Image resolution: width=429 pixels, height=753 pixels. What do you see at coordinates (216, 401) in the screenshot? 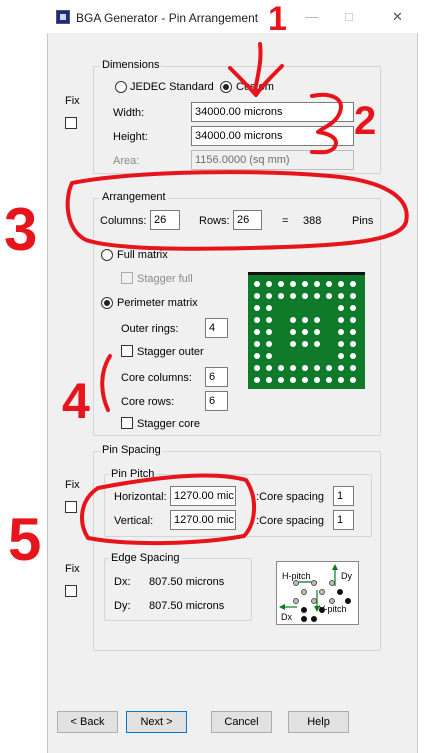
I see `core-rows-input: 6` at bounding box center [216, 401].